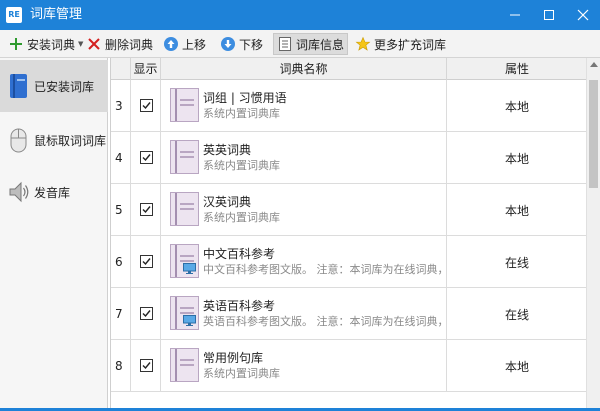  Describe the element at coordinates (18, 86) in the screenshot. I see `book-icon` at that location.